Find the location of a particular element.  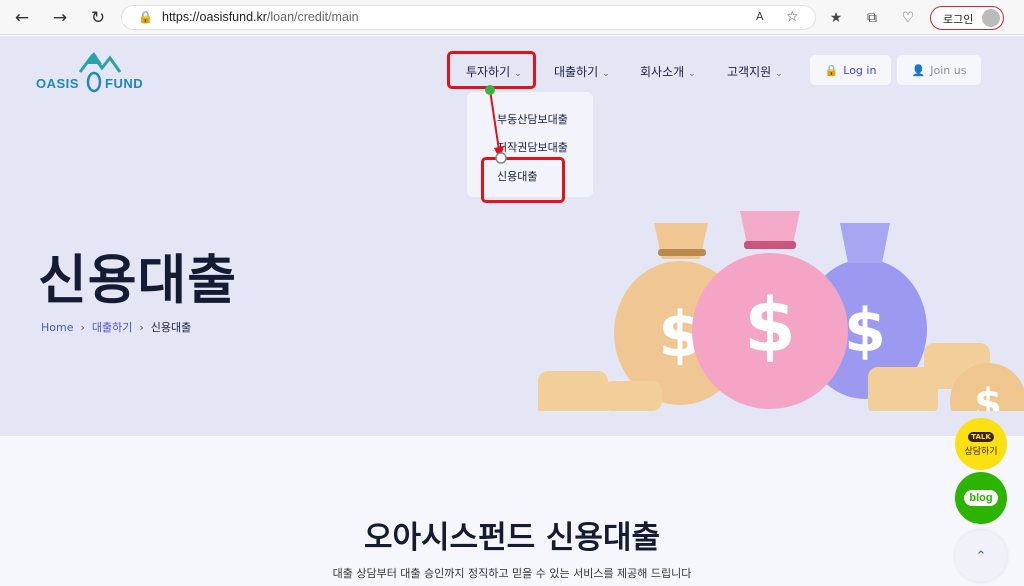

menu-about: 회사소개 ⌄ is located at coordinates (668, 71).